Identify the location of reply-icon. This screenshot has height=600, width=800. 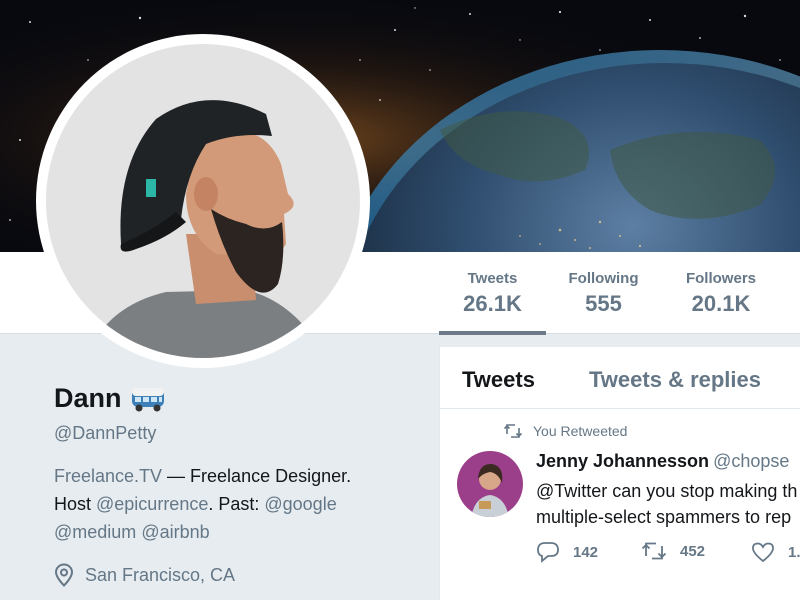
(548, 552).